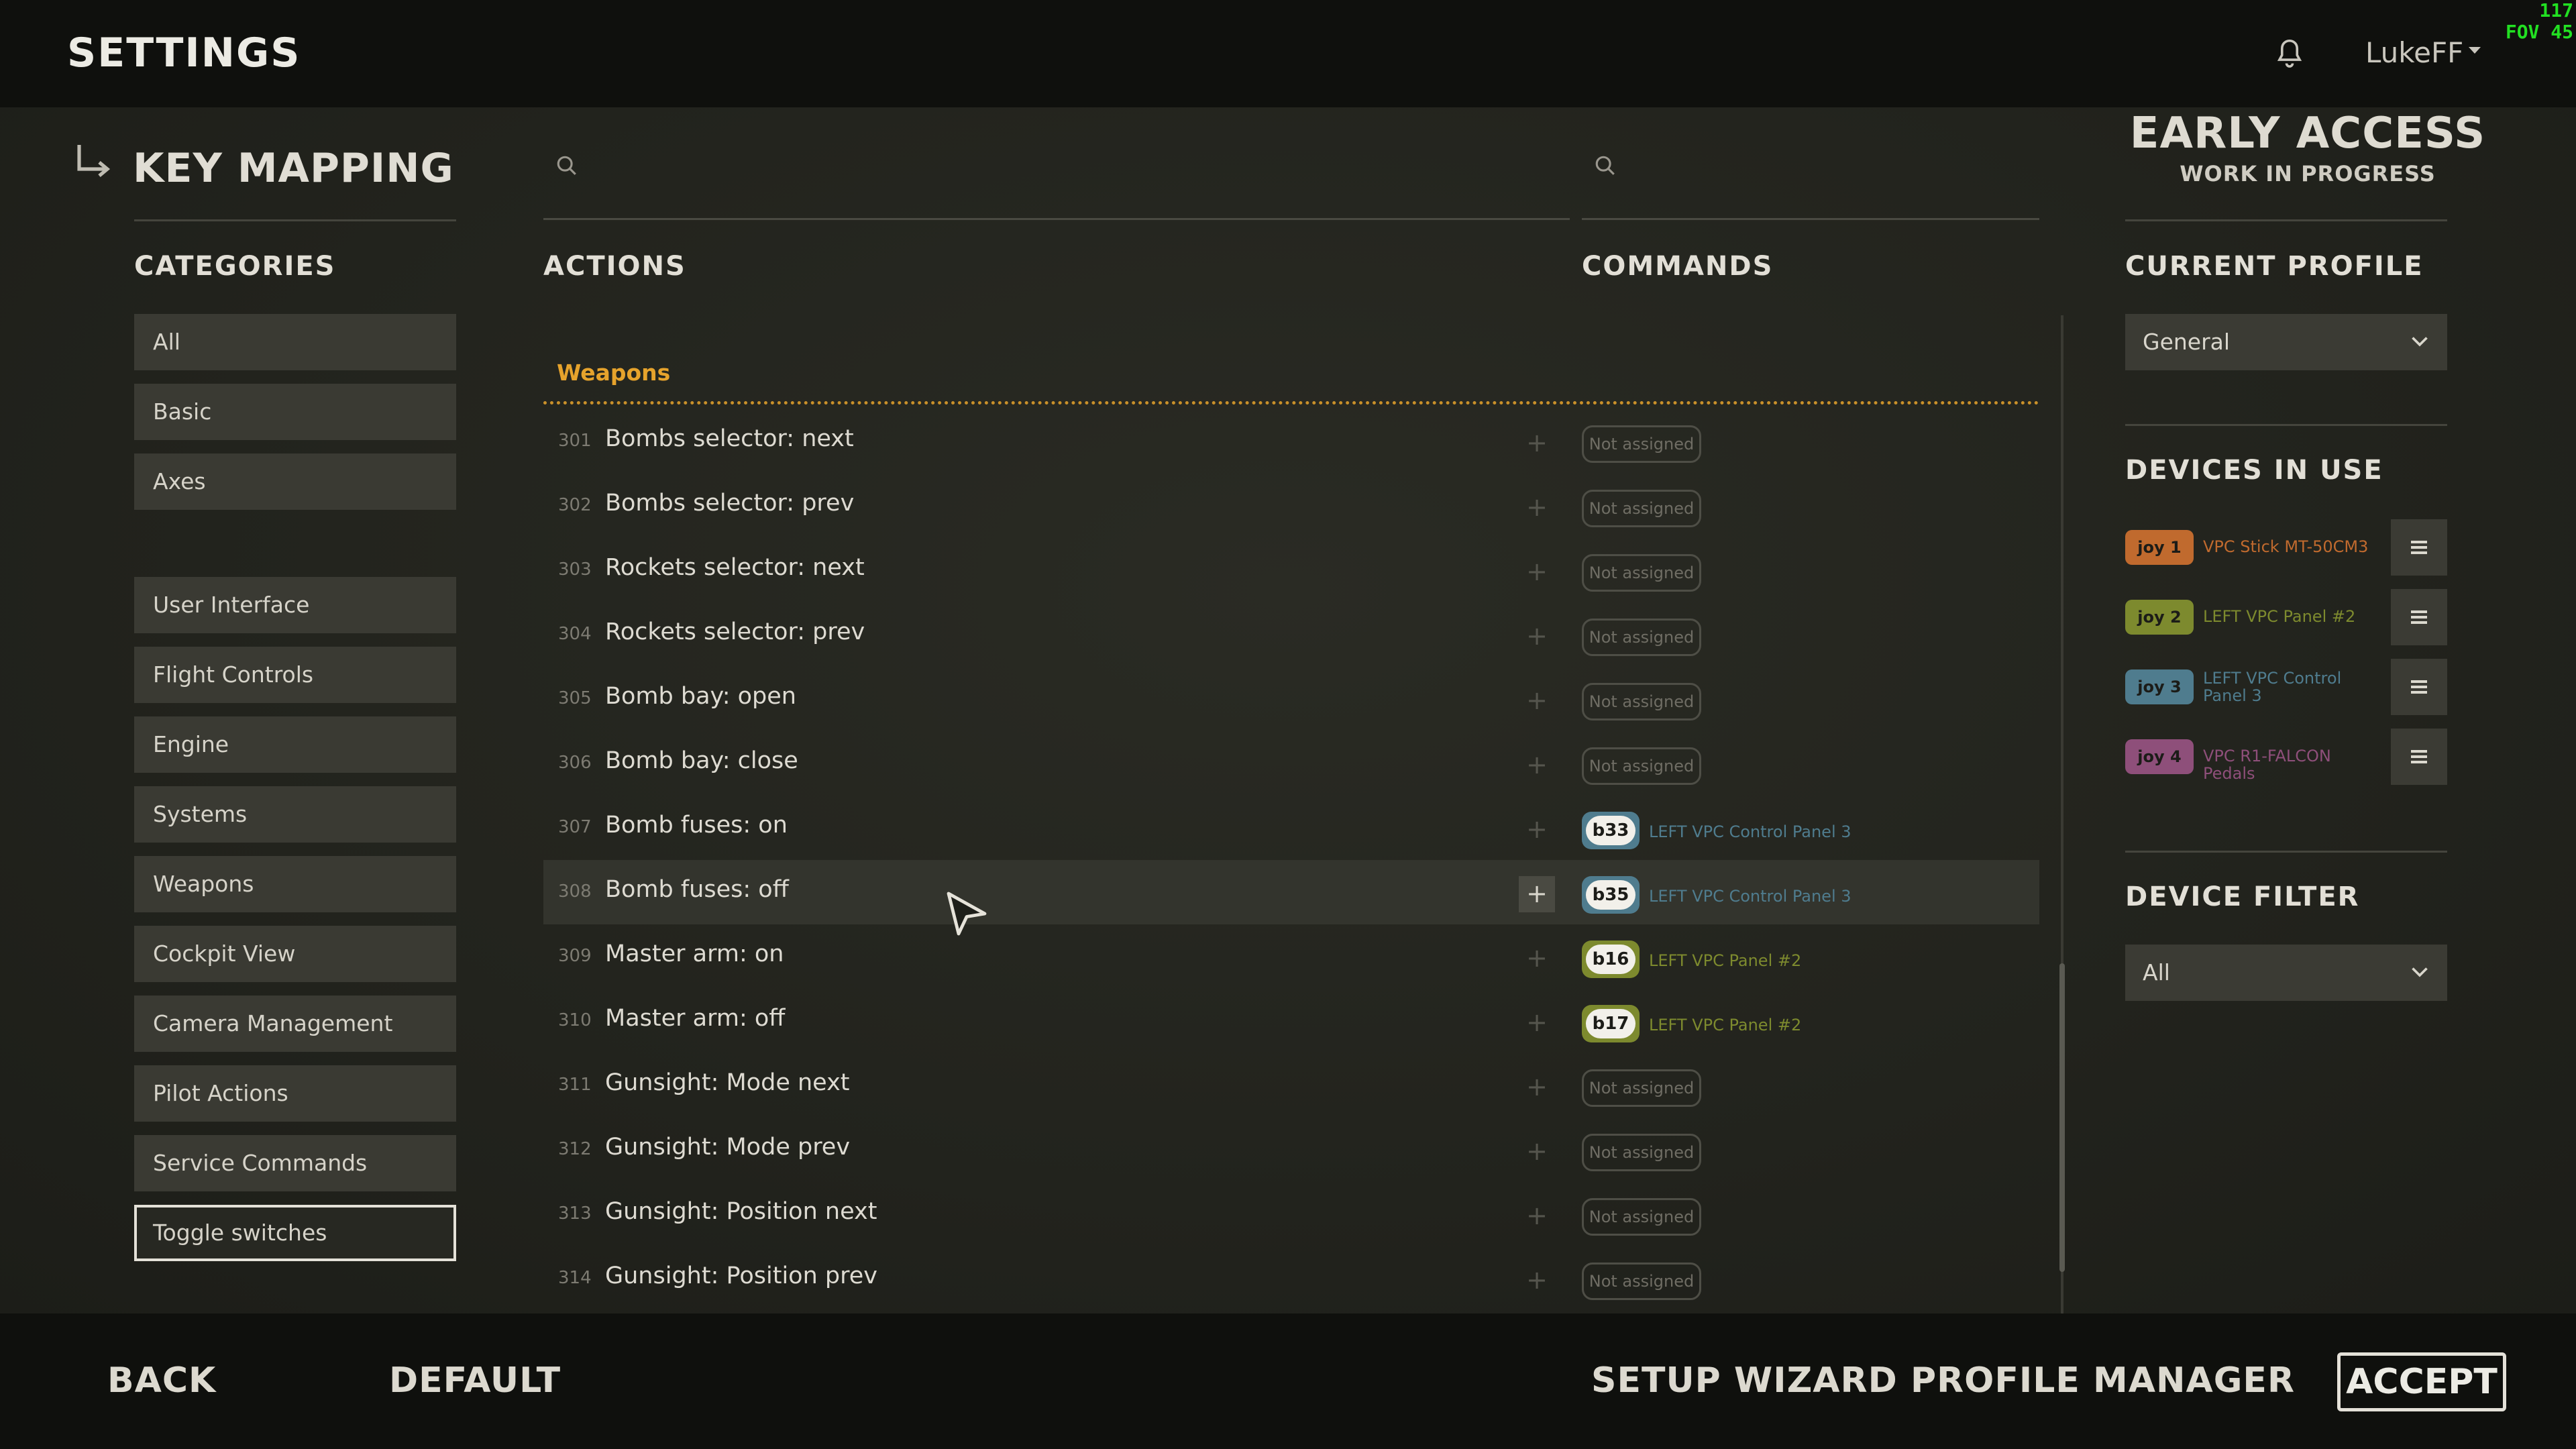 The image size is (2576, 1449). What do you see at coordinates (2103, 1380) in the screenshot?
I see `profile-manager-button: PROFILE MANAGER` at bounding box center [2103, 1380].